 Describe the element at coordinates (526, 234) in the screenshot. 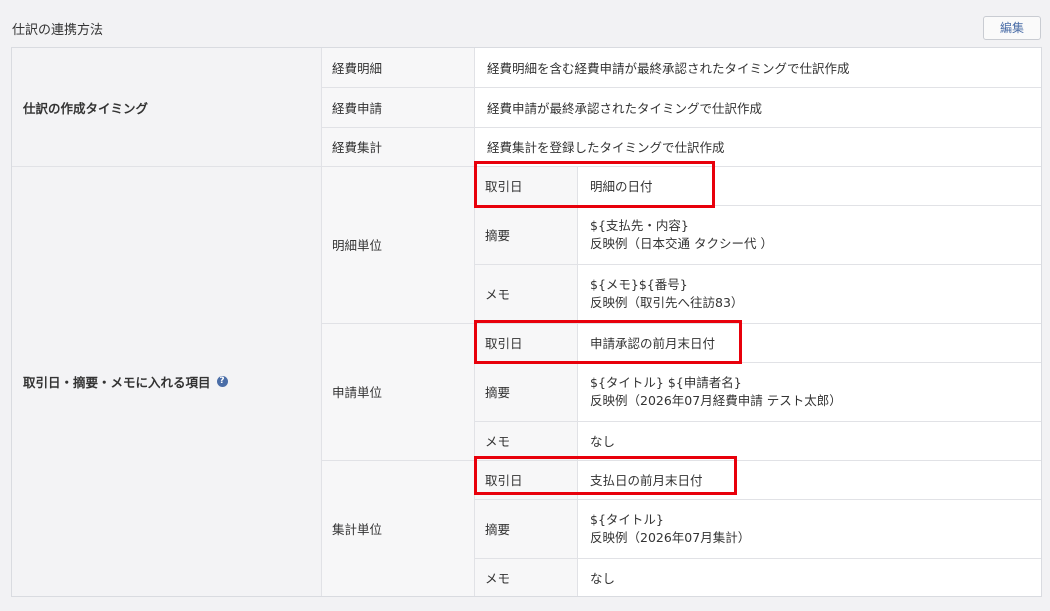

I see `summary-label-0: 摘要` at that location.